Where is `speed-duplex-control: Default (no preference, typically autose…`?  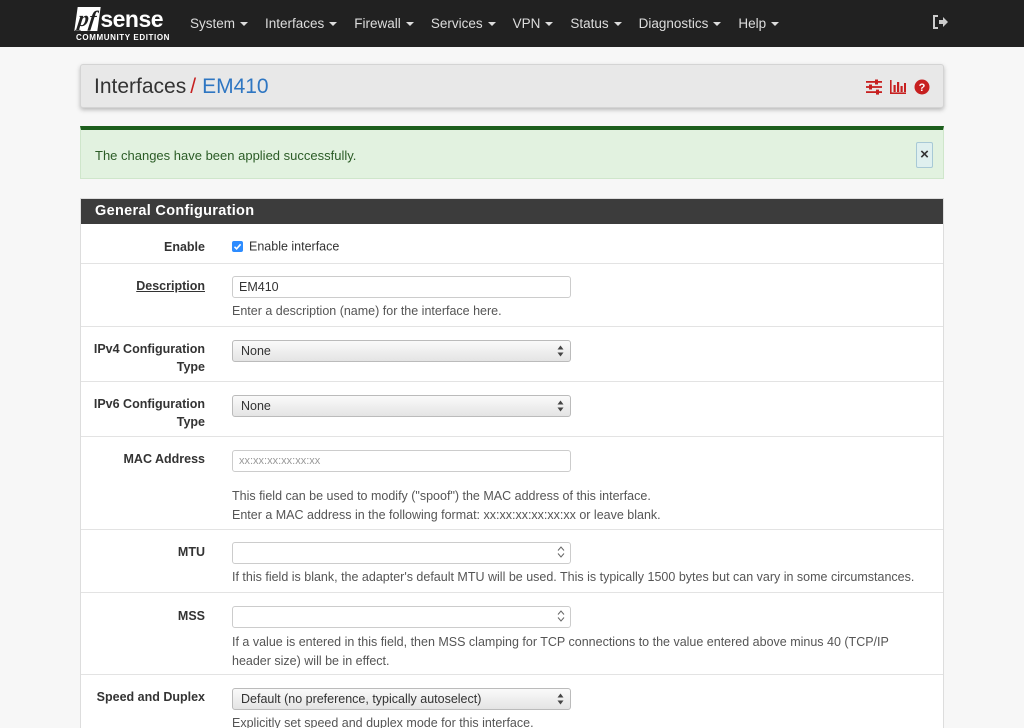
speed-duplex-control: Default (no preference, typically autose… is located at coordinates (401, 708).